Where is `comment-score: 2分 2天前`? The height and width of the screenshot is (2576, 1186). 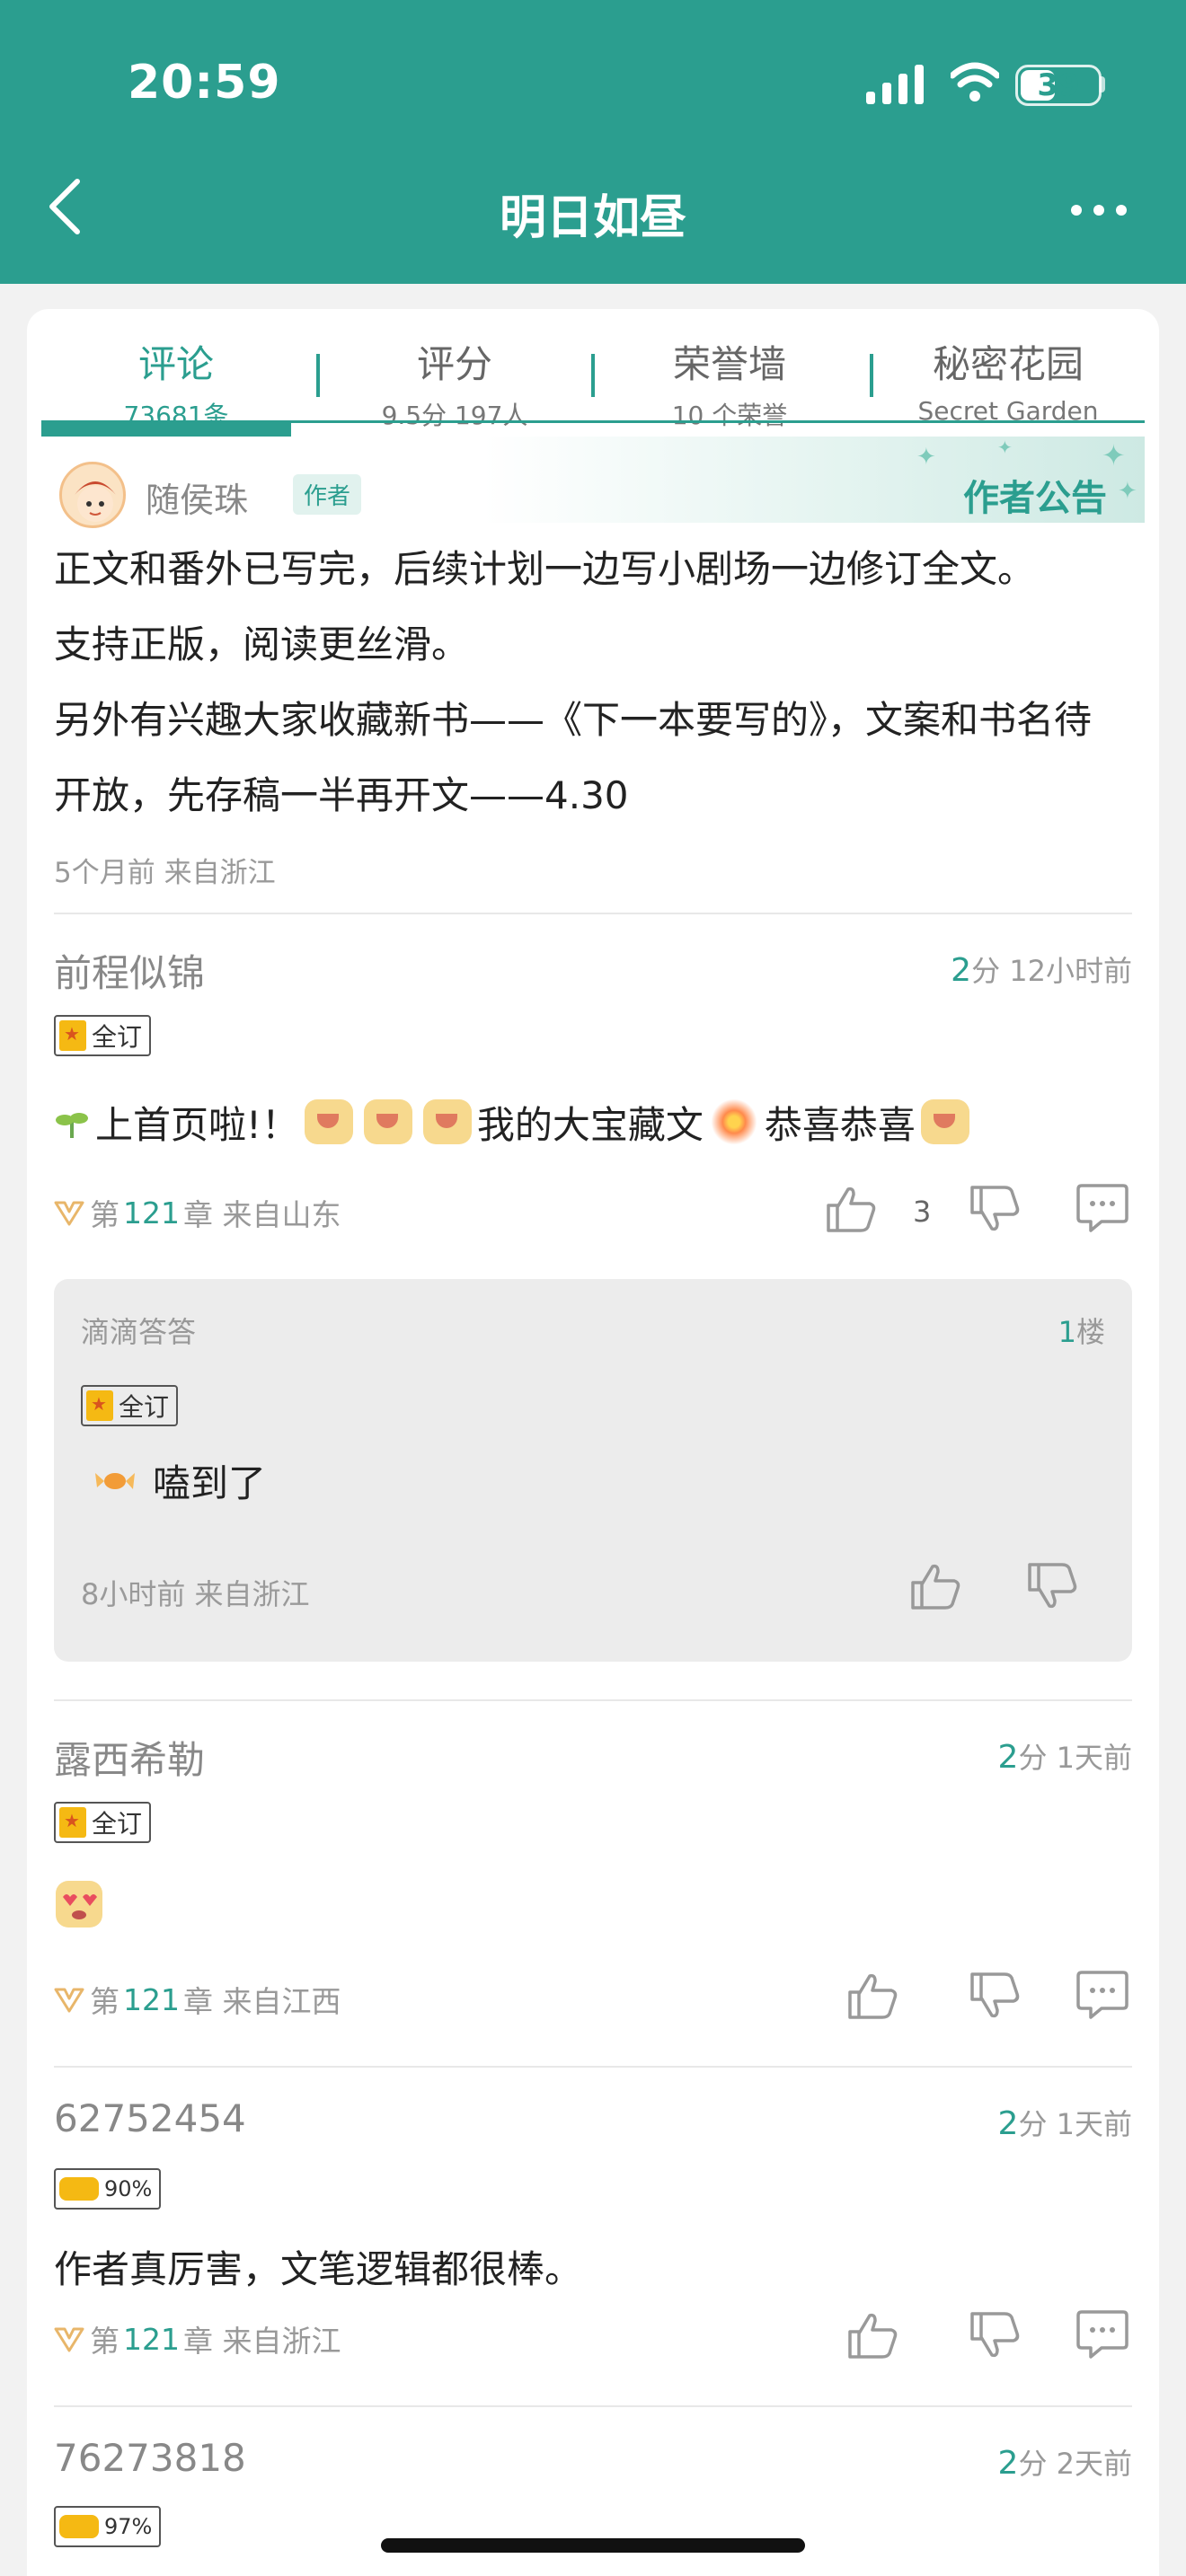
comment-score: 2分 2天前 is located at coordinates (1065, 2462).